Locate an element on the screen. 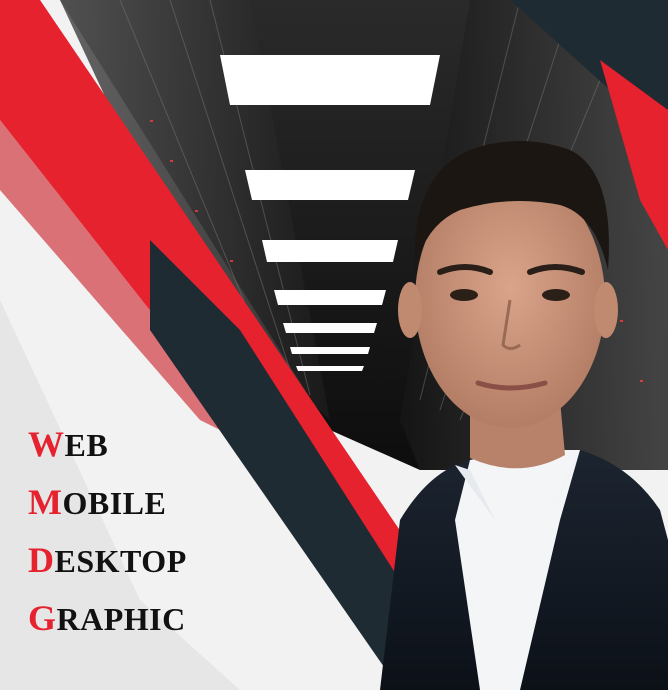 The image size is (668, 690). service-rest: RAPHIC is located at coordinates (121, 619).